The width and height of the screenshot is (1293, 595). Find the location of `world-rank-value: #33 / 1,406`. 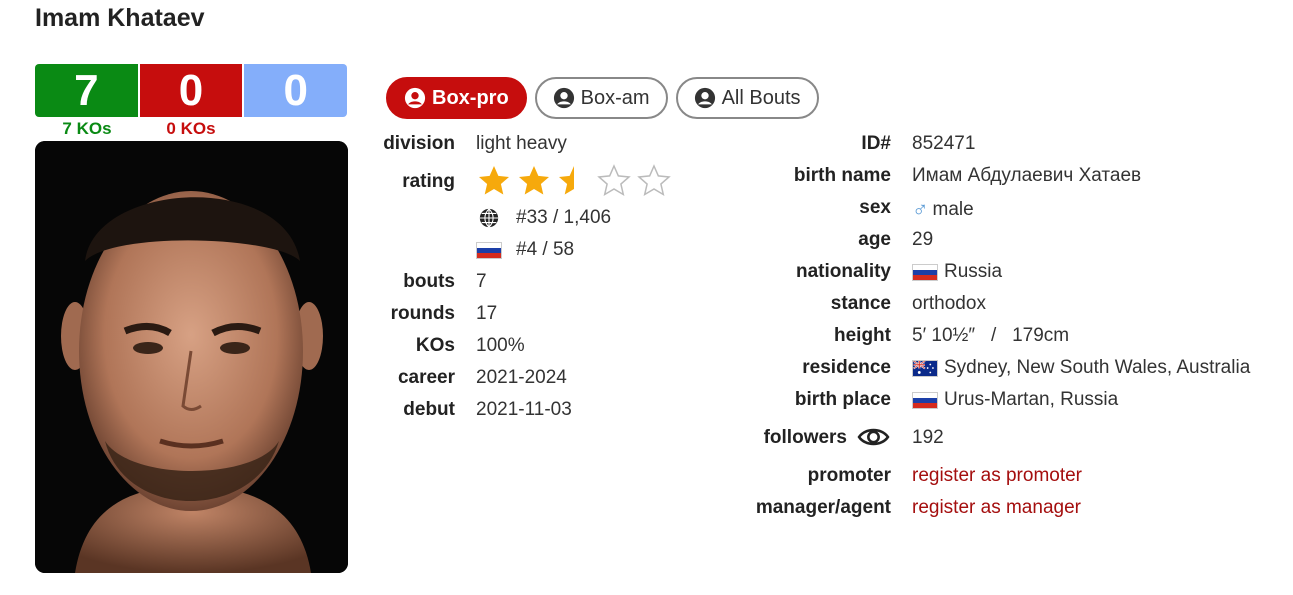

world-rank-value: #33 / 1,406 is located at coordinates (564, 217).